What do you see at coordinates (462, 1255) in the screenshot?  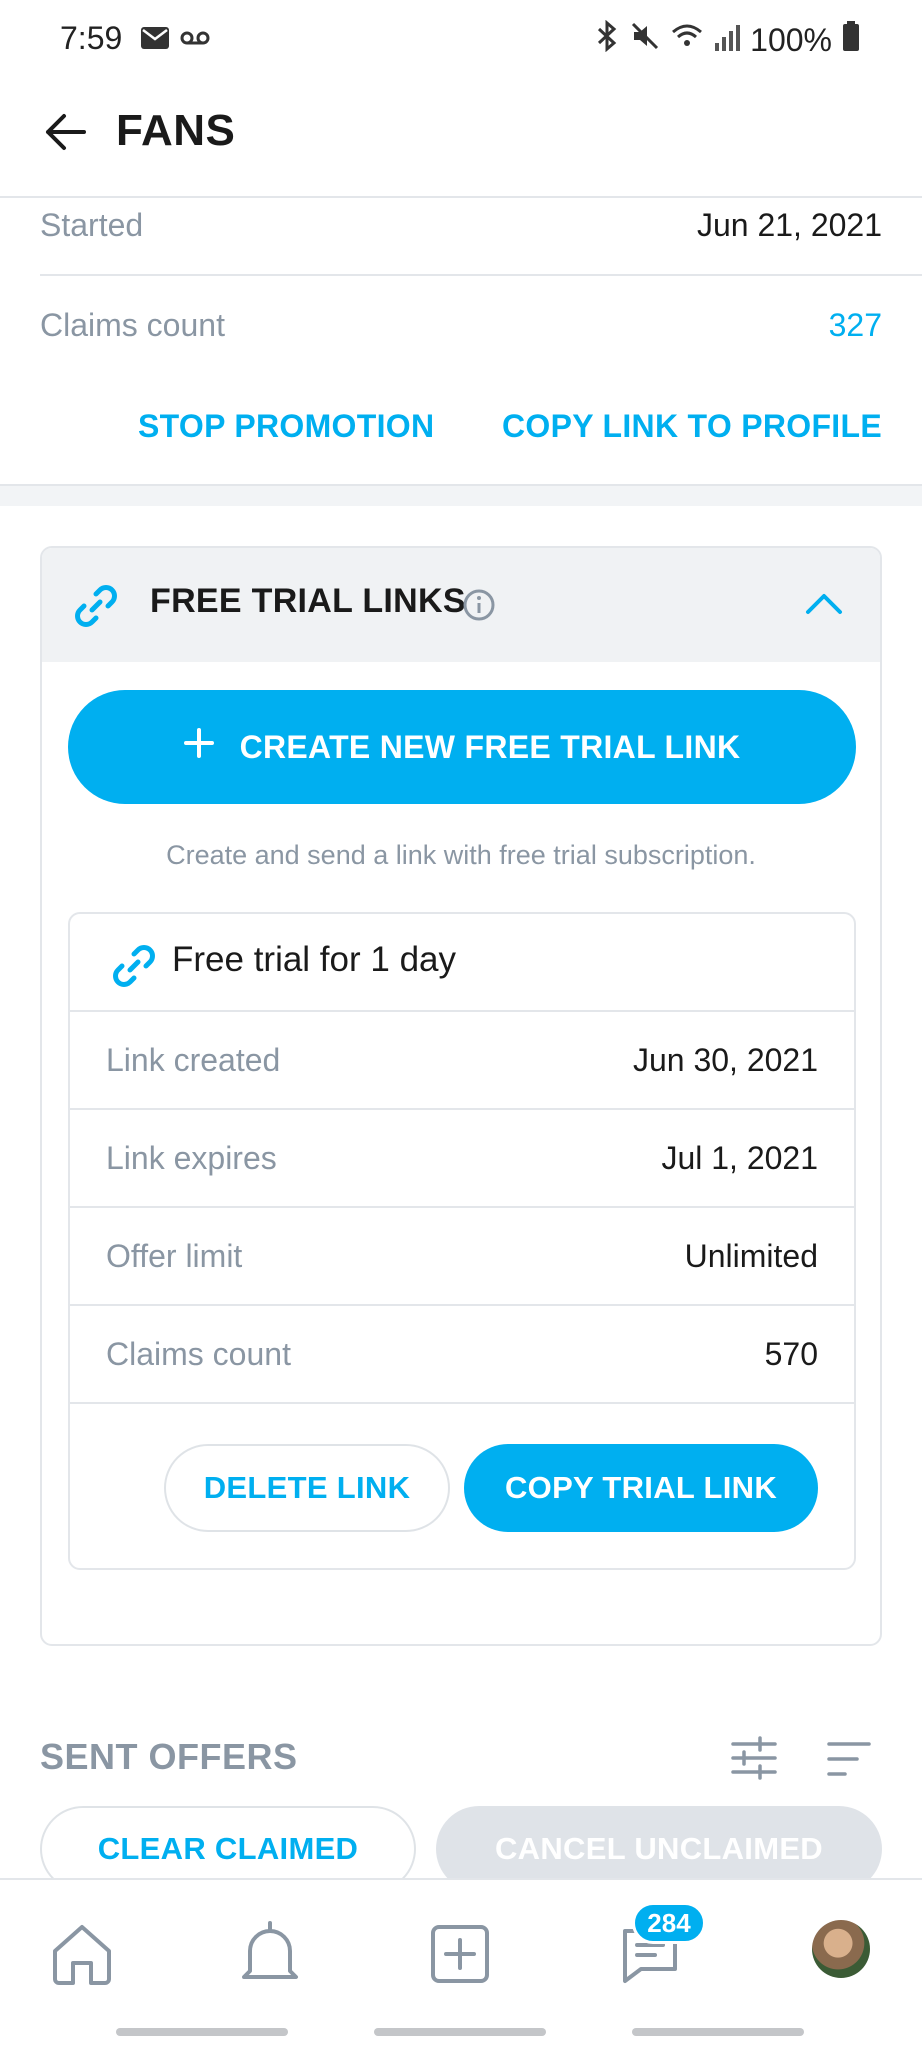 I see `offer-limit-row: Offer limit Unlimited` at bounding box center [462, 1255].